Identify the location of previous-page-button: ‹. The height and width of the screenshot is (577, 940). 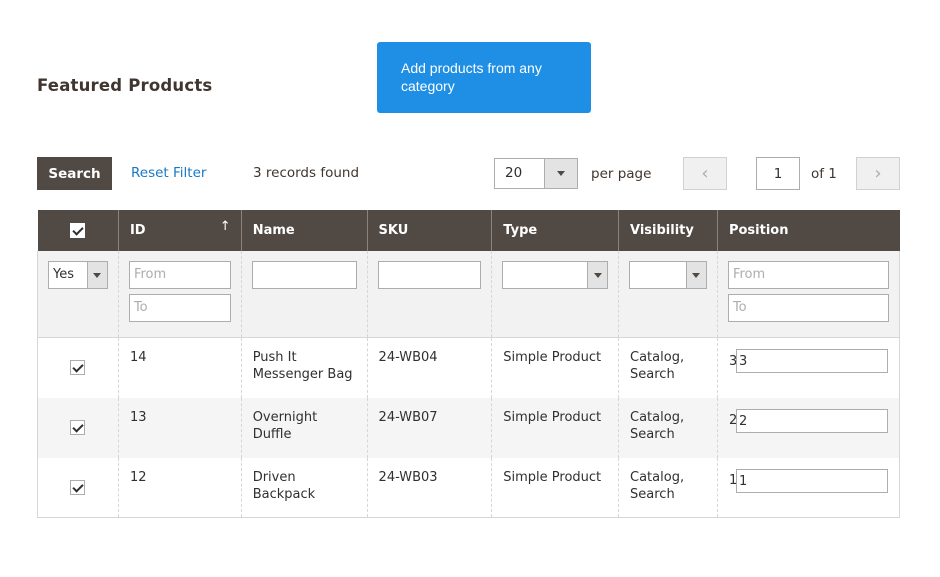
(705, 173).